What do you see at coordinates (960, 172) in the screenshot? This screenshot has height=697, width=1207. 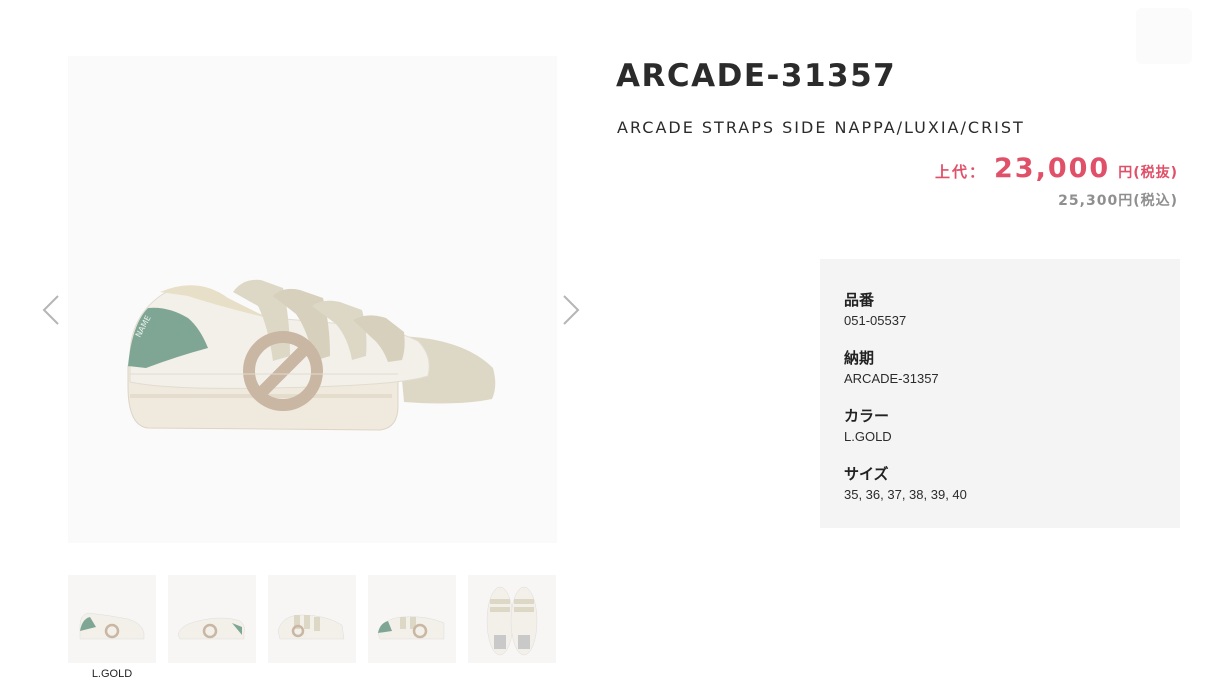 I see `price-label: 上代：` at bounding box center [960, 172].